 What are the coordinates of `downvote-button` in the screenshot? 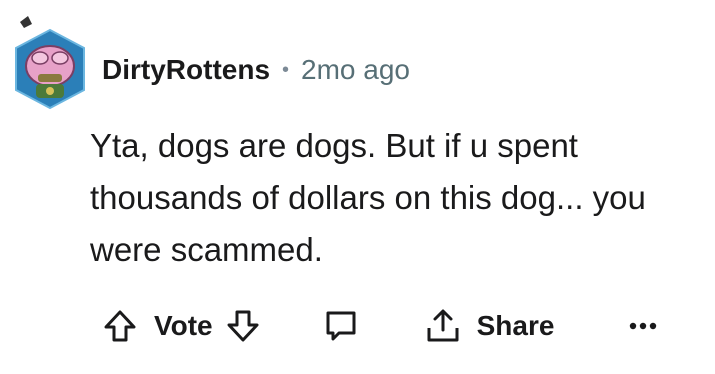 It's located at (243, 326).